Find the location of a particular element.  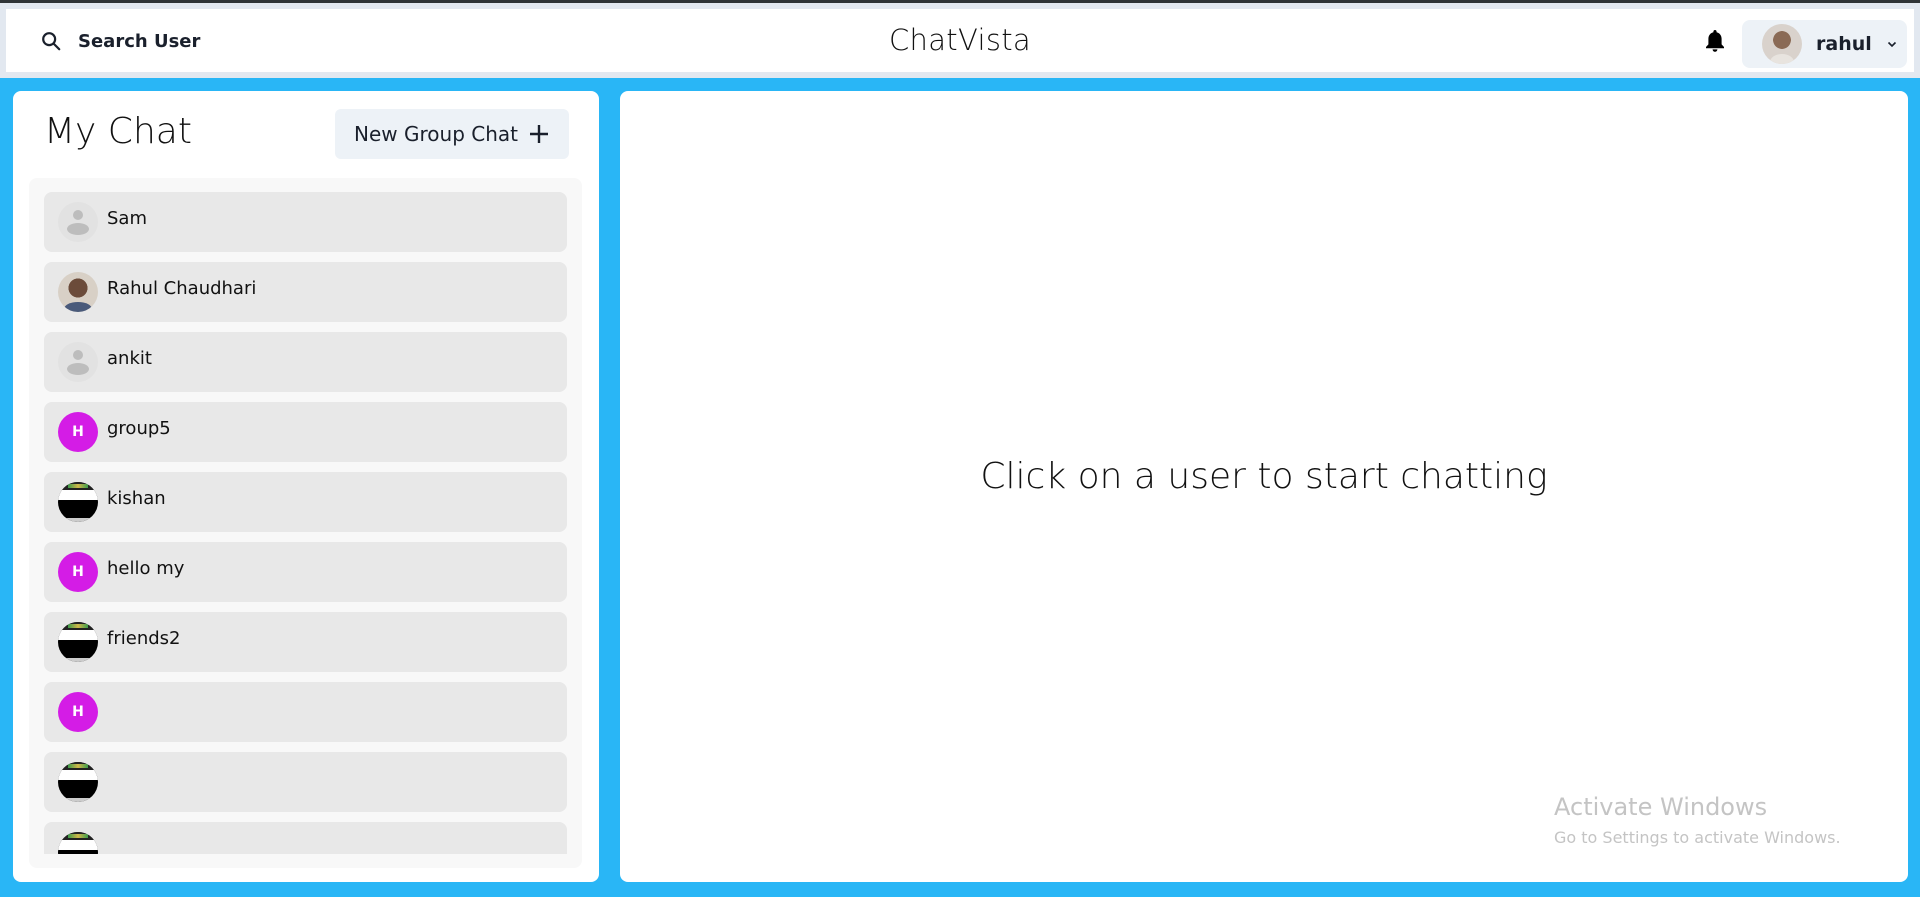

new-group-chat-label: New Group Chat is located at coordinates (436, 134).